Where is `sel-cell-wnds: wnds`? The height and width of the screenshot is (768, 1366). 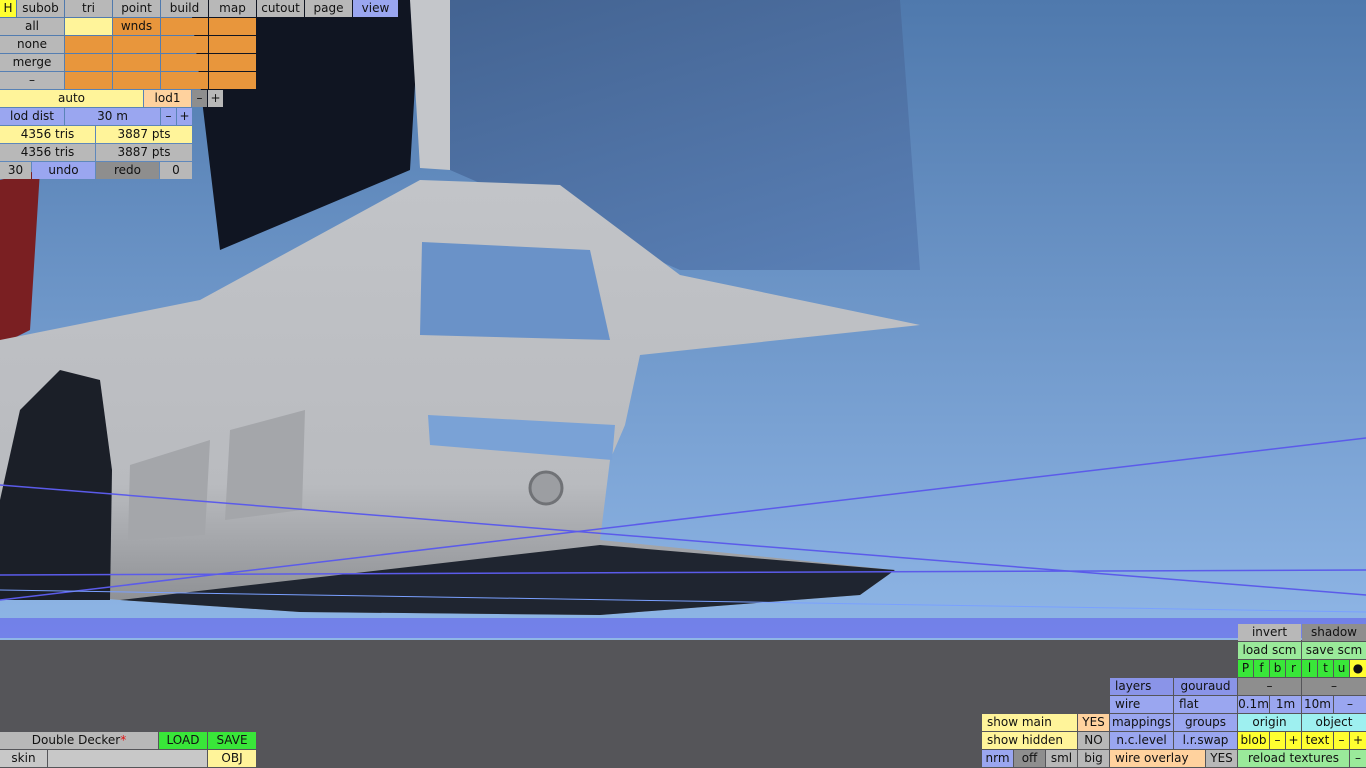 sel-cell-wnds: wnds is located at coordinates (136, 26).